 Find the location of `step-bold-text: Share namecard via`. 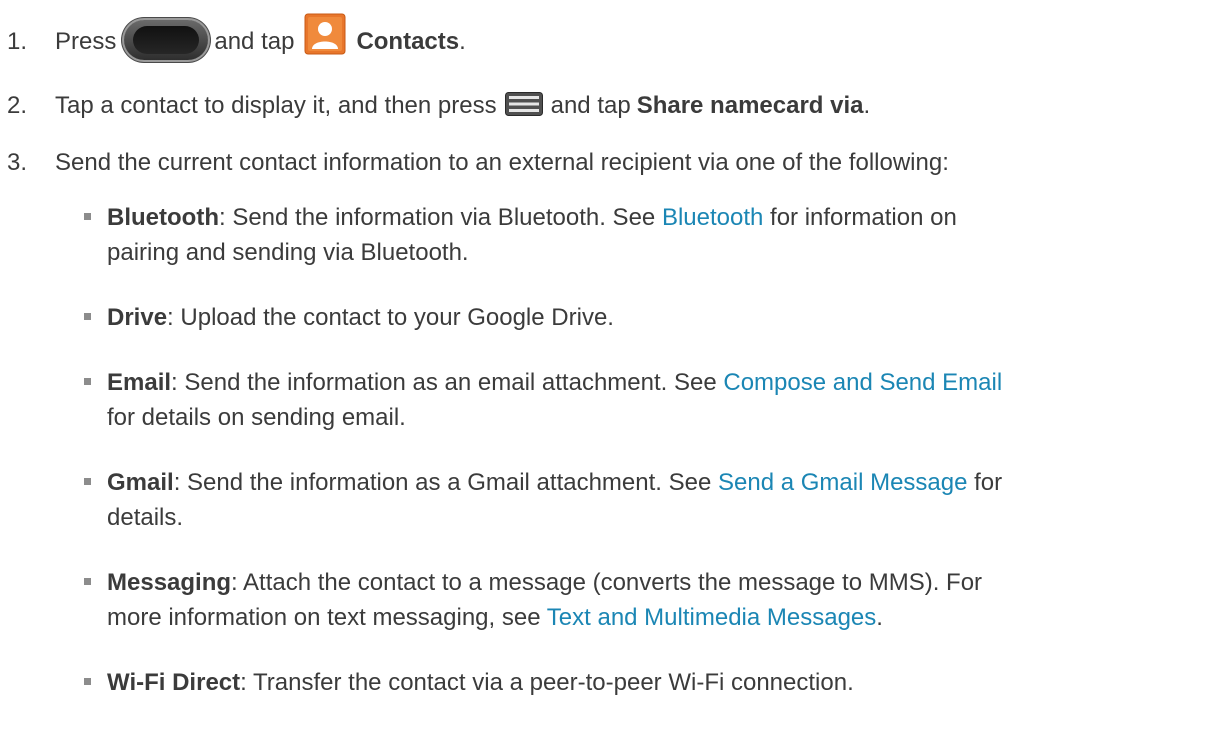

step-bold-text: Share namecard via is located at coordinates (750, 105).